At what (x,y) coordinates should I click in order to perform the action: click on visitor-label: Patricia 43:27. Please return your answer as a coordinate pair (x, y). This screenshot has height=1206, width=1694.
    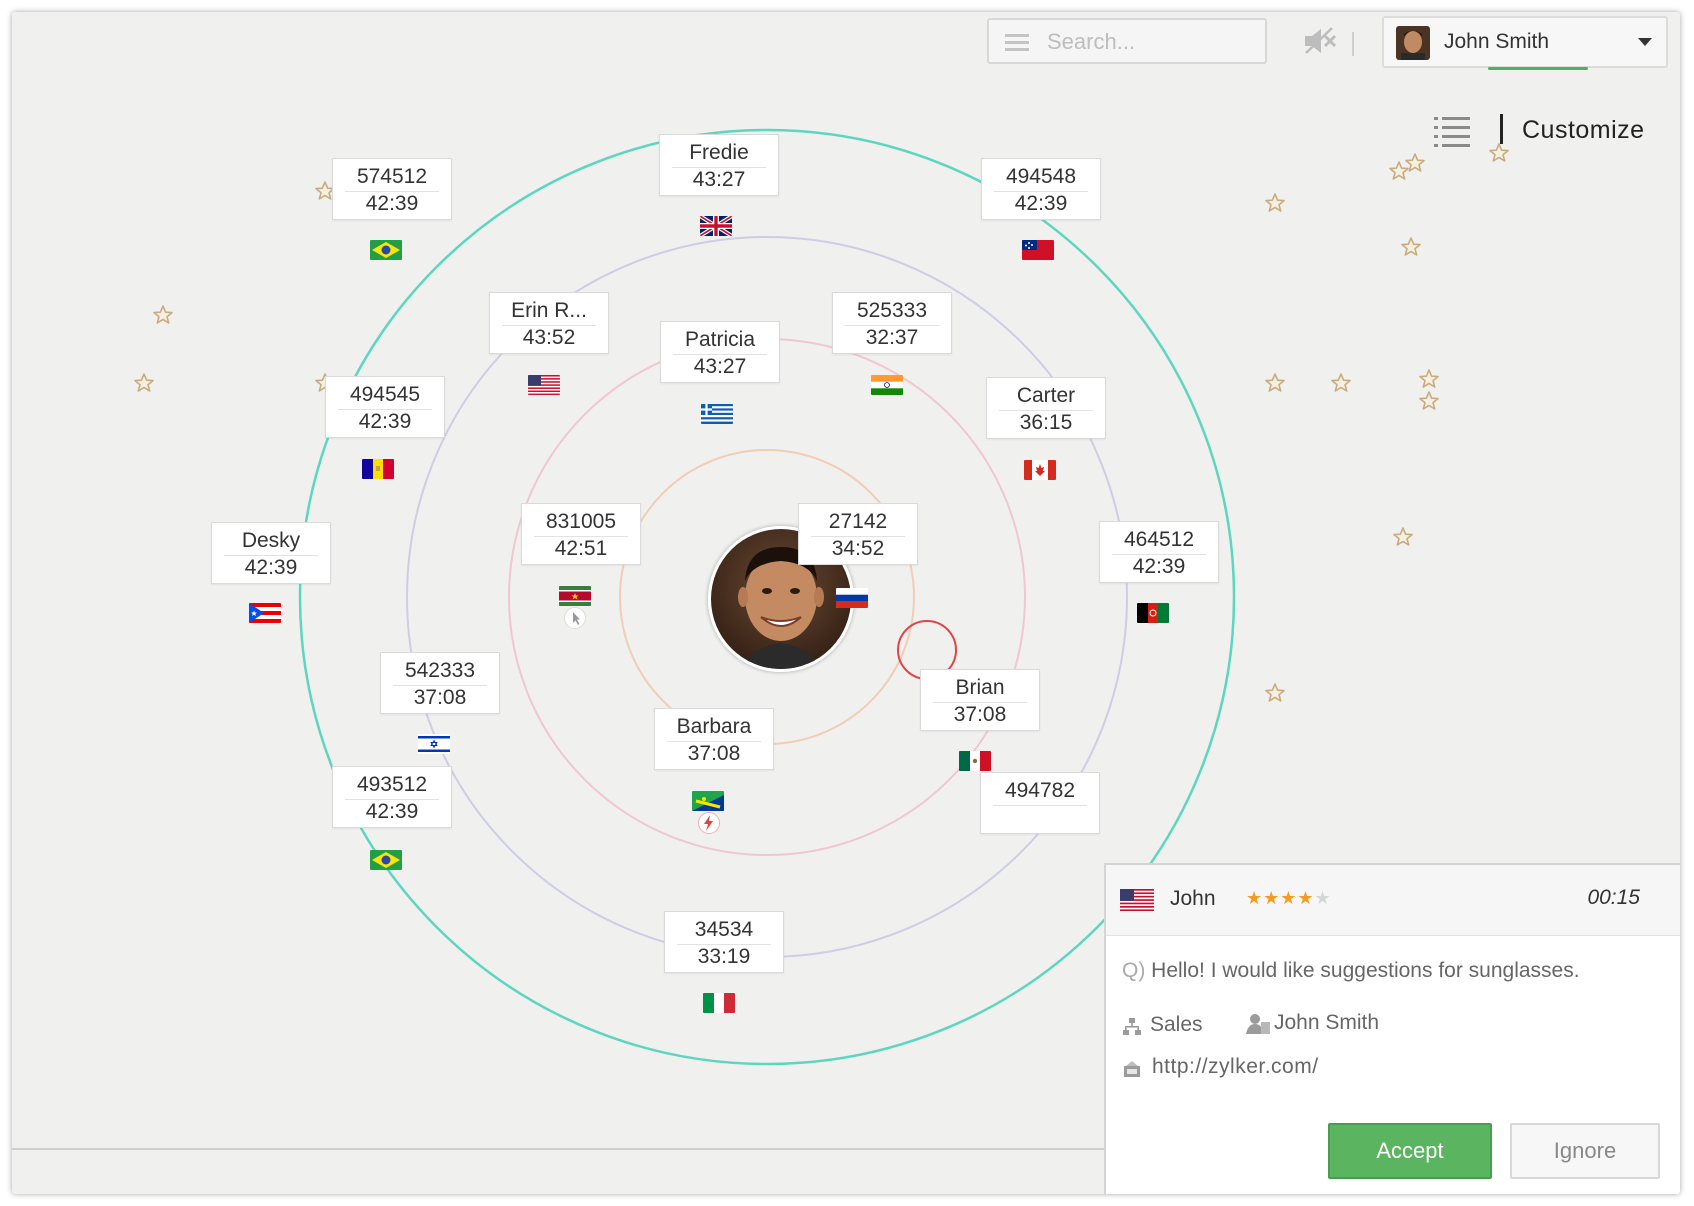
    Looking at the image, I should click on (720, 352).